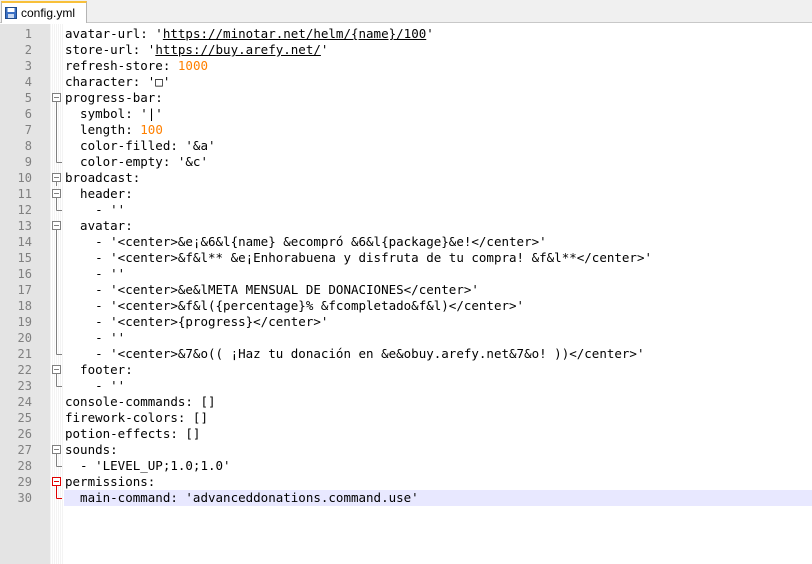  I want to click on code-line: 2 store-url: 'https://buy.arefy.net/', so click(406, 50).